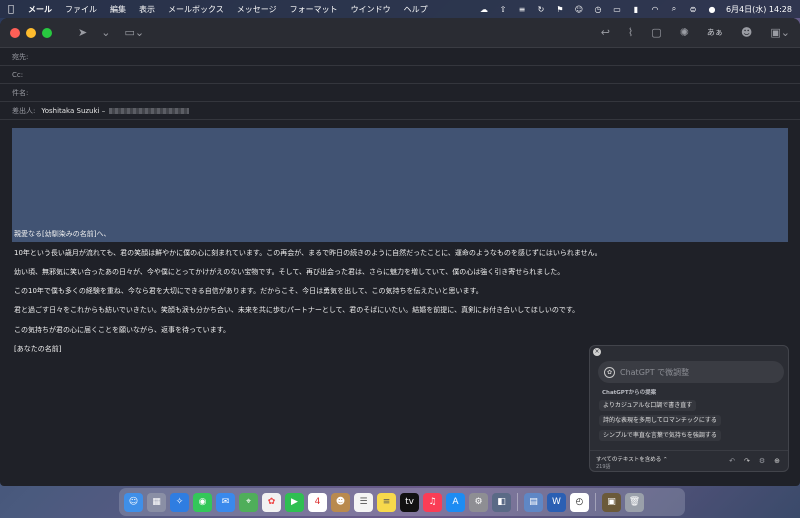 The width and height of the screenshot is (800, 518). Describe the element at coordinates (371, 9) in the screenshot. I see `menu-window: ウインドウ` at that location.